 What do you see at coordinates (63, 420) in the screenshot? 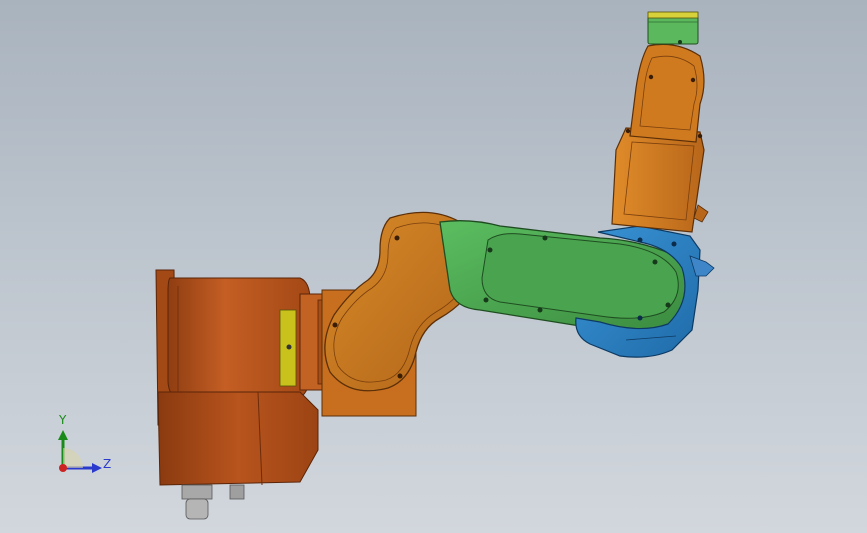
I see `triad-y-label: Y` at bounding box center [63, 420].